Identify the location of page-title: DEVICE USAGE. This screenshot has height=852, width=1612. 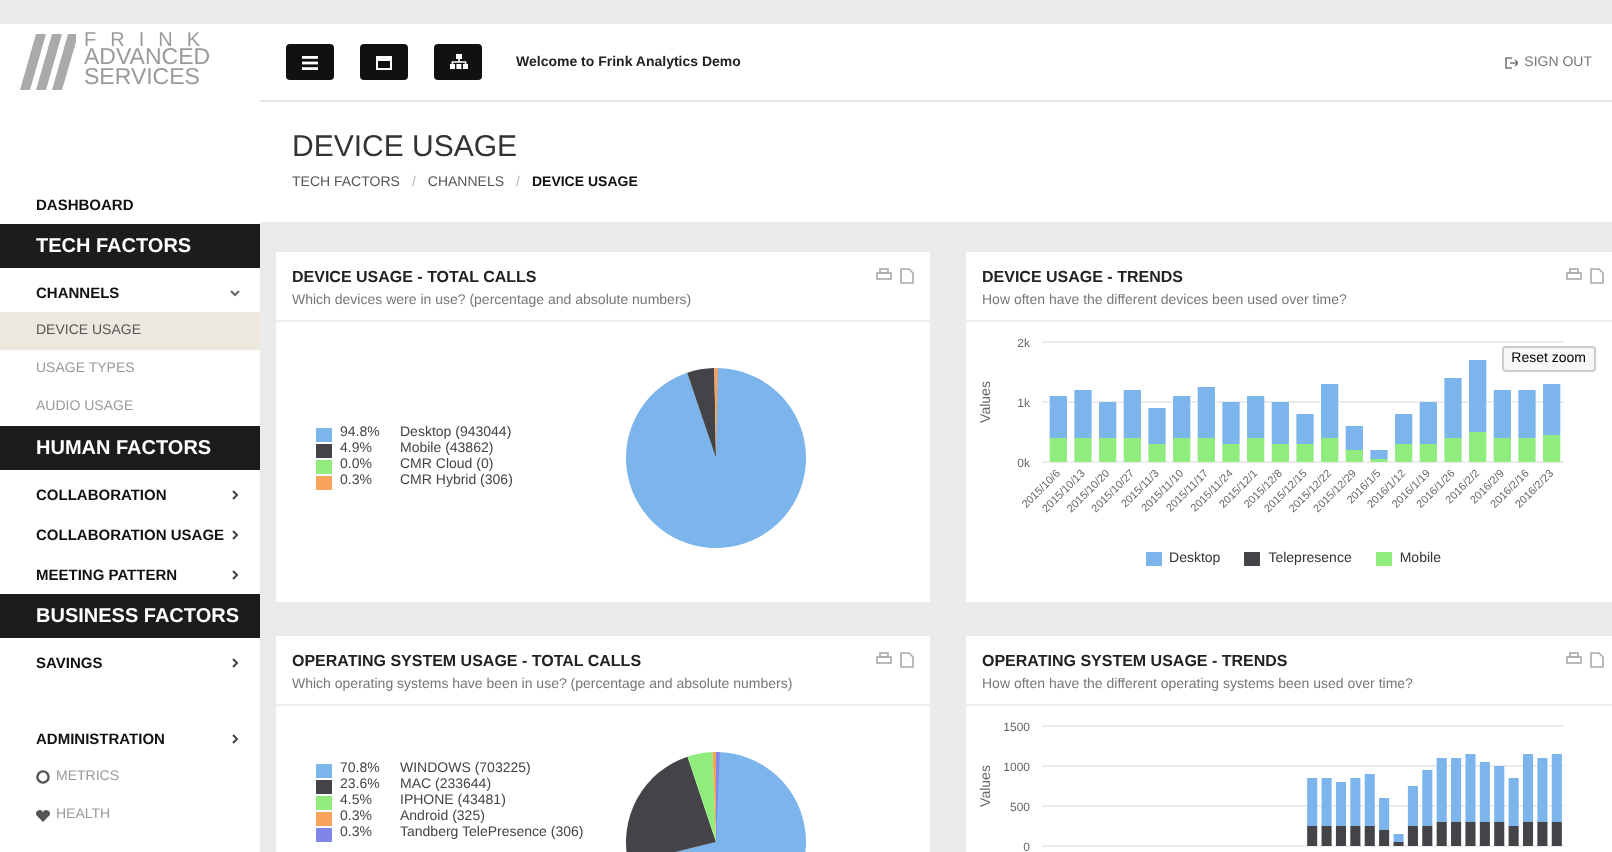
(406, 147).